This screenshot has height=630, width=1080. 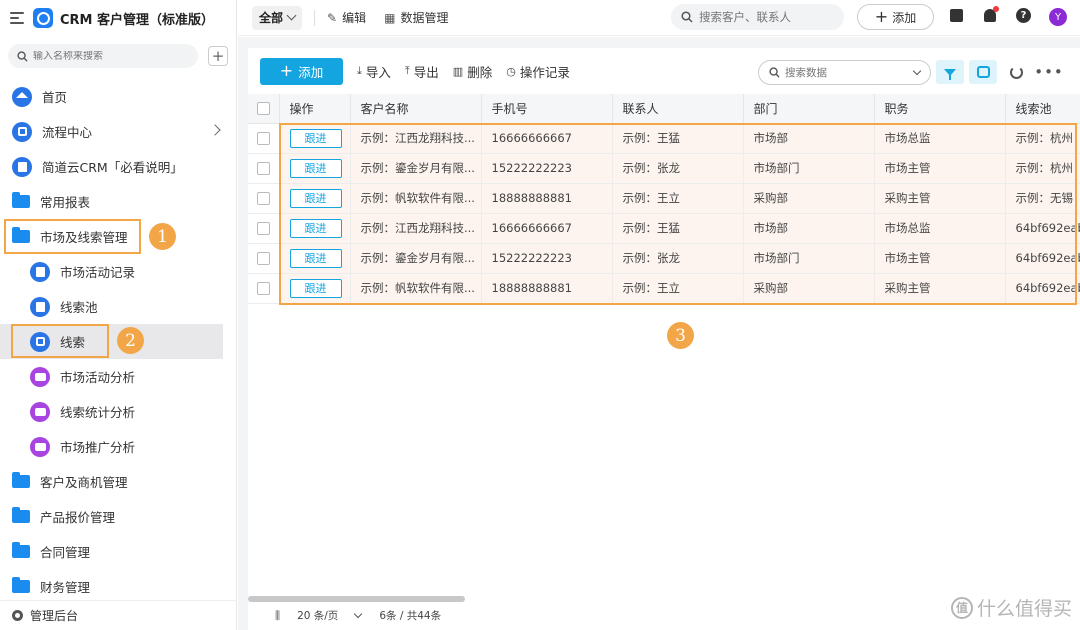 I want to click on sidebar-item-reports: 常用报表, so click(x=118, y=201).